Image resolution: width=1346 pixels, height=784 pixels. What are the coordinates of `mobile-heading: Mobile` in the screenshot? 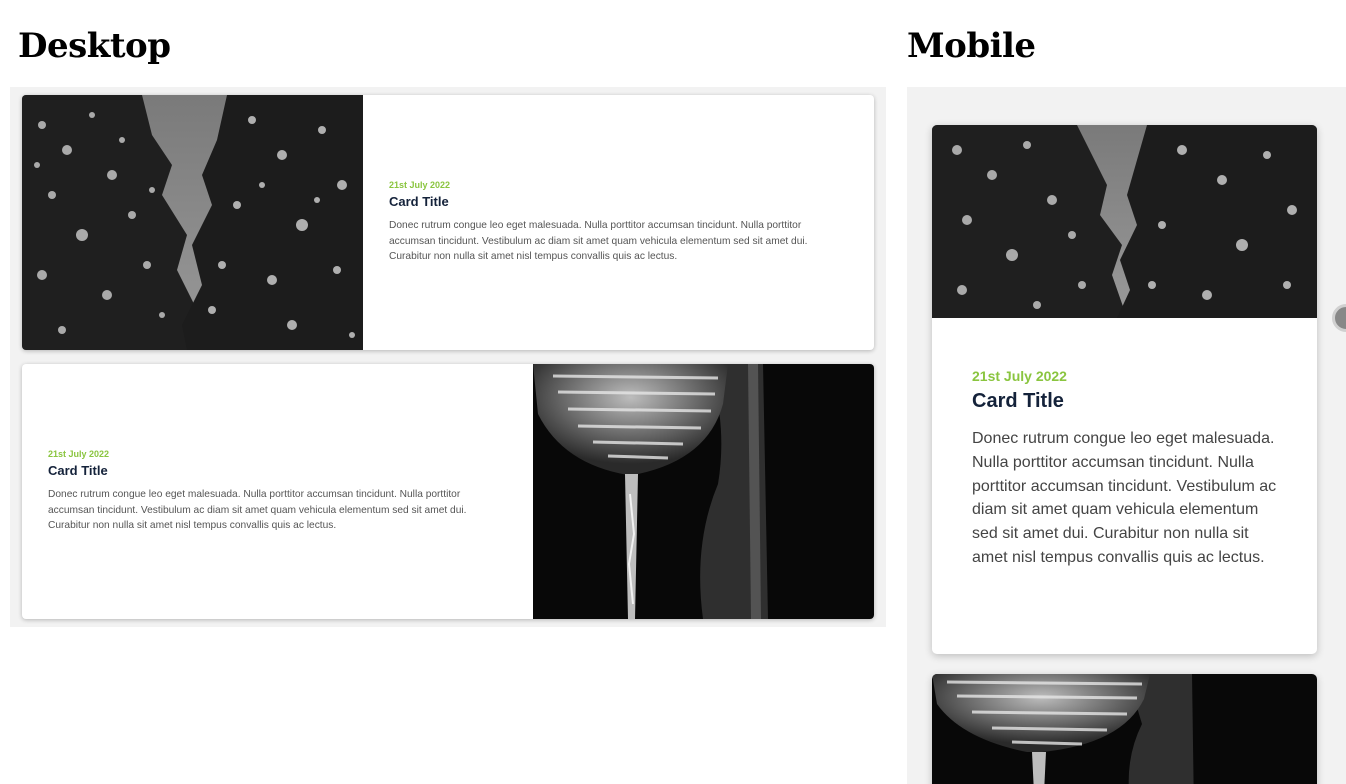 It's located at (971, 46).